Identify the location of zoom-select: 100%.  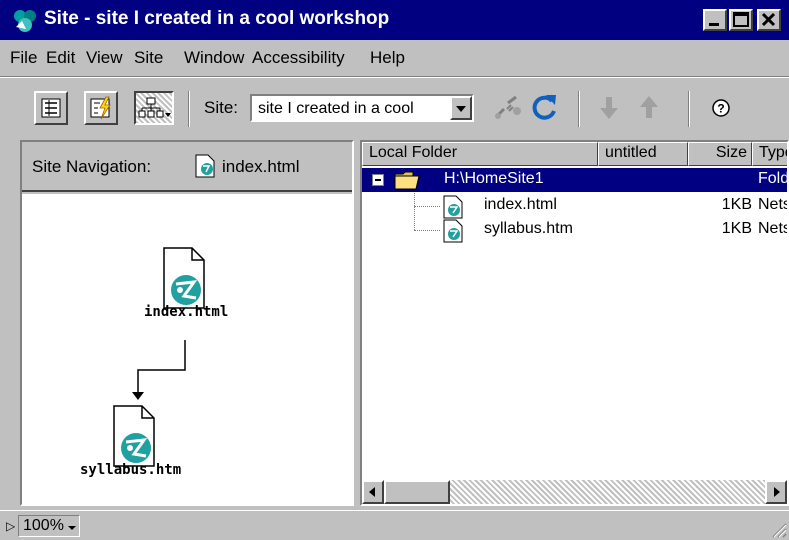
(49, 526).